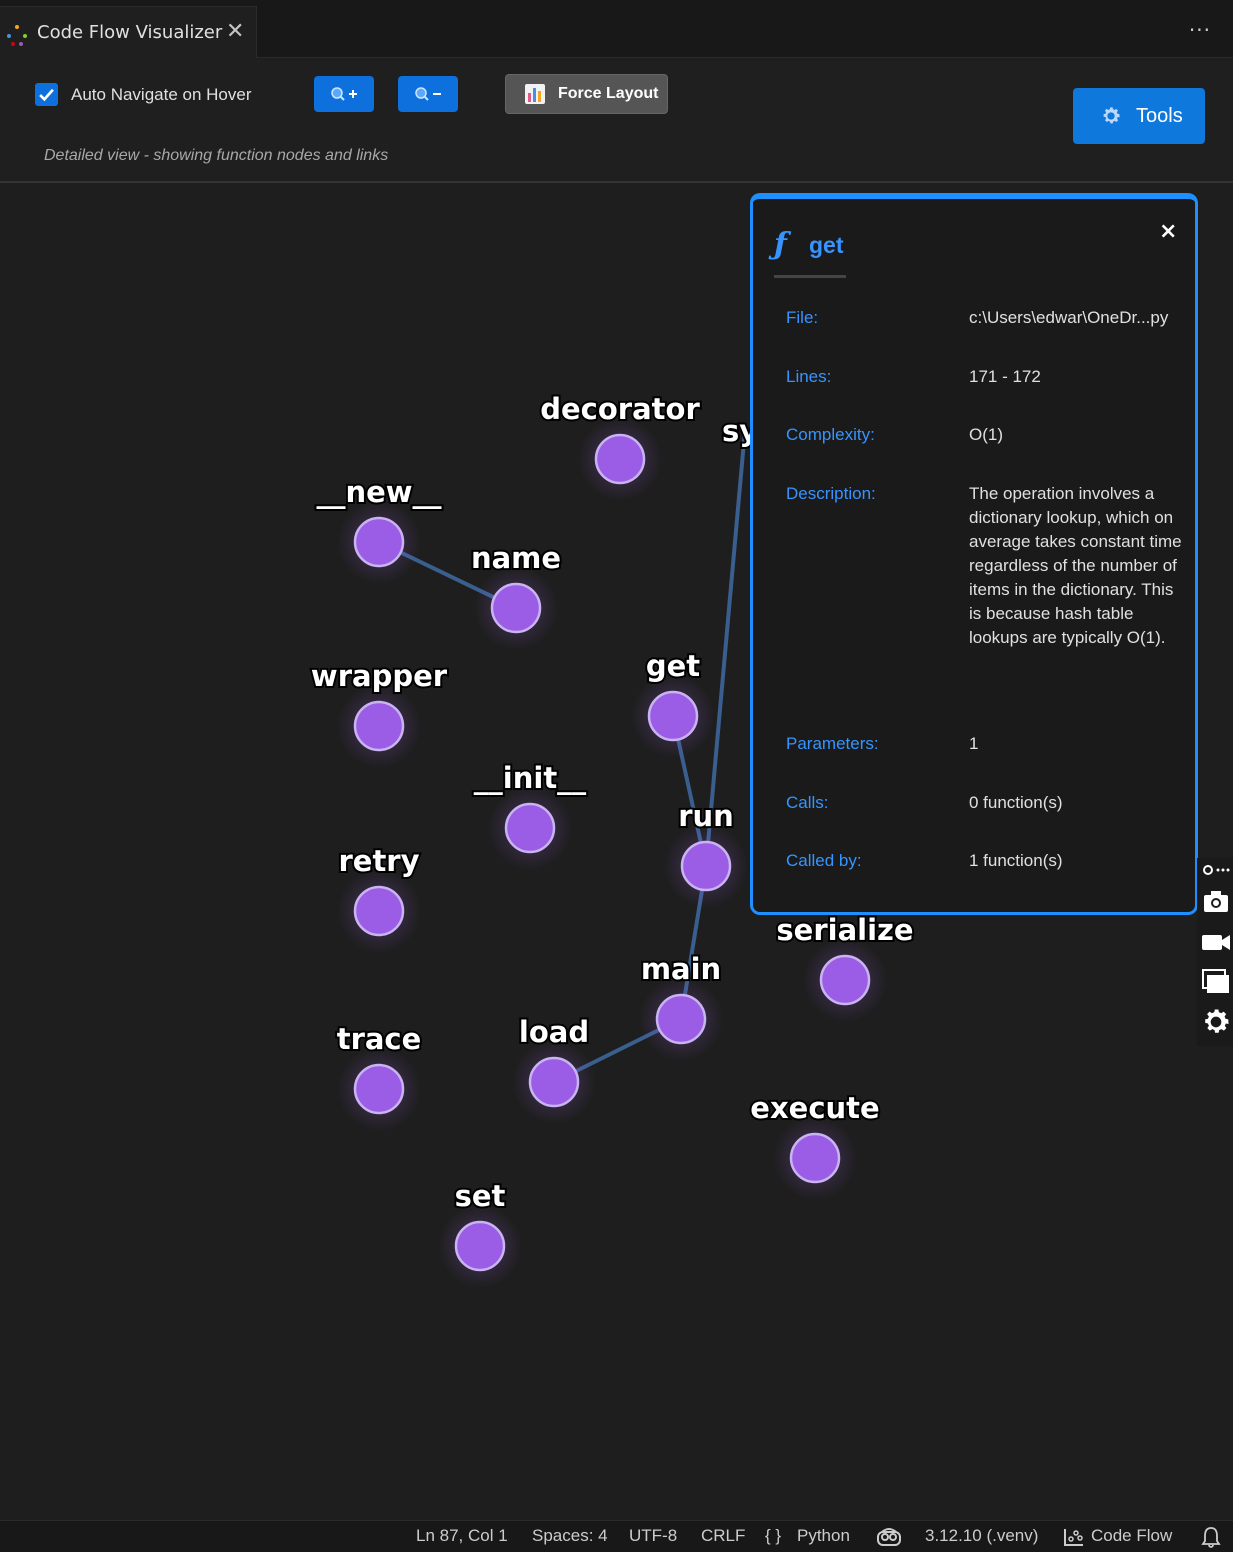 This screenshot has width=1233, height=1552. I want to click on graph-node: serialize, so click(845, 966).